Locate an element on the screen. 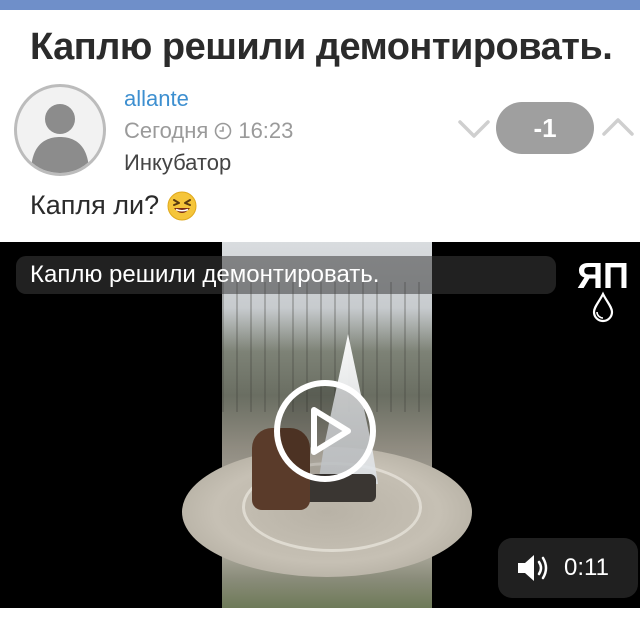 The image size is (640, 628). clock-icon is located at coordinates (223, 131).